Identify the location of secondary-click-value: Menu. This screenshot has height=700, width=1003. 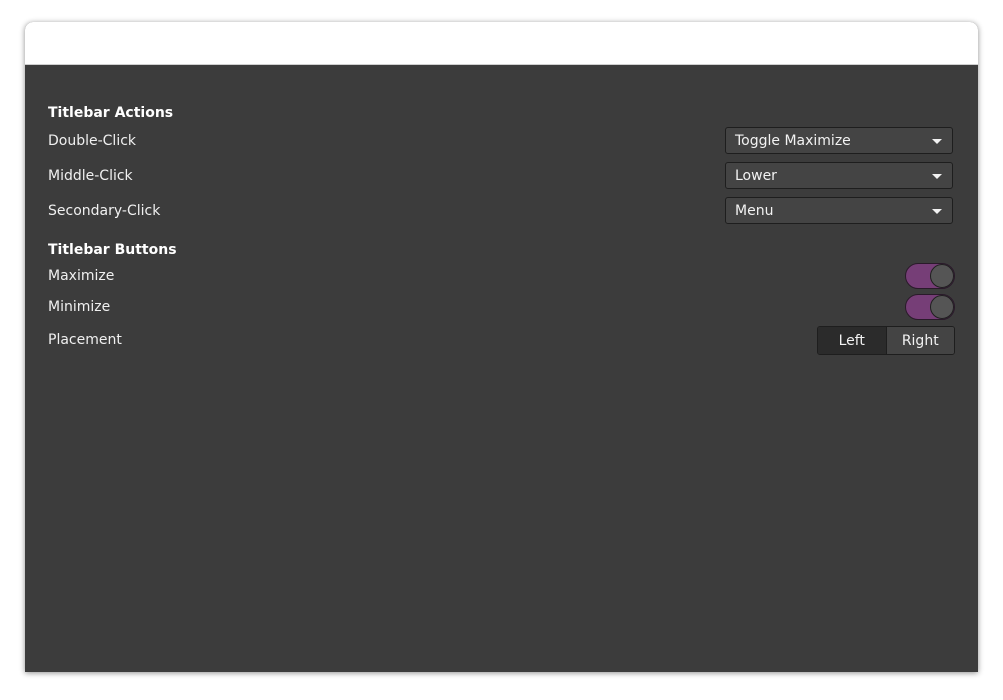
(754, 210).